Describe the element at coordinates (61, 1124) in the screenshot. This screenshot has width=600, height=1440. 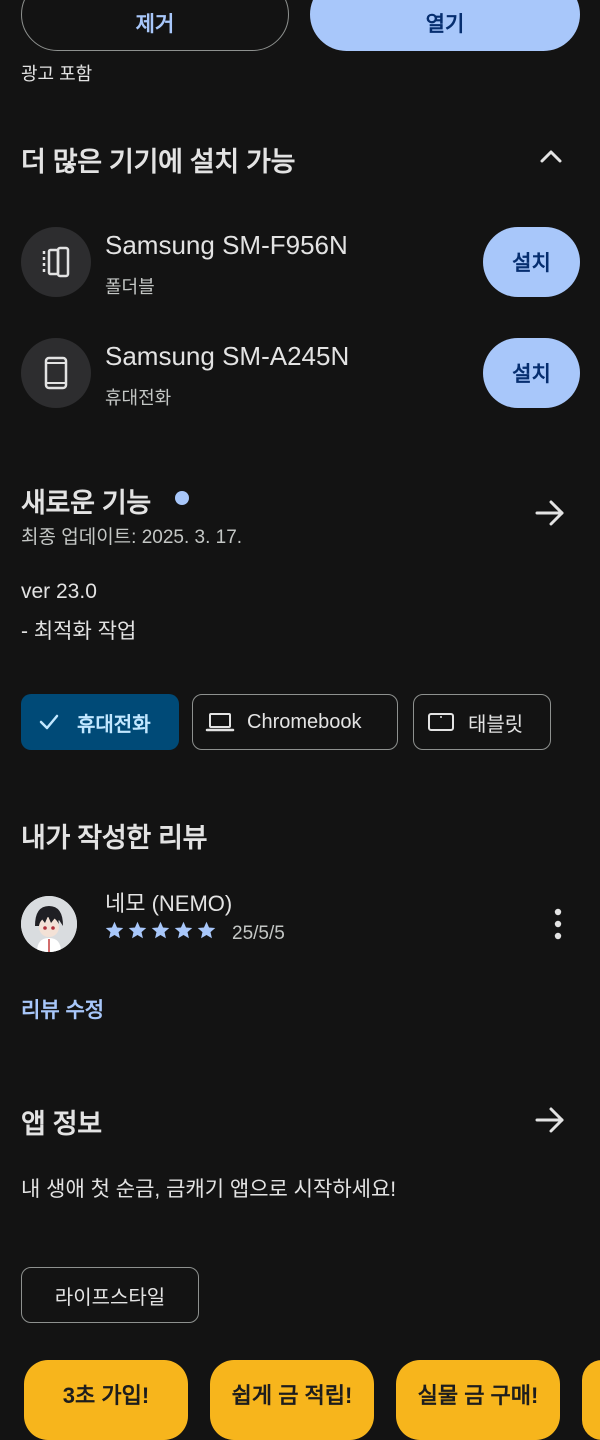
I see `app-info-title: 앱 정보` at that location.